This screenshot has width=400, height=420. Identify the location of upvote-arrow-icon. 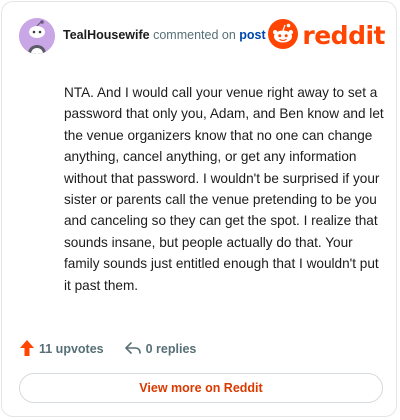
(29, 349).